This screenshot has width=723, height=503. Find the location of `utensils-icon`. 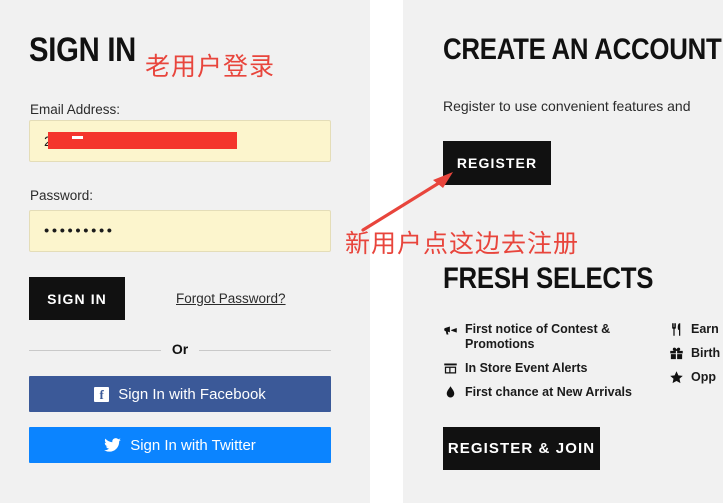

utensils-icon is located at coordinates (676, 329).